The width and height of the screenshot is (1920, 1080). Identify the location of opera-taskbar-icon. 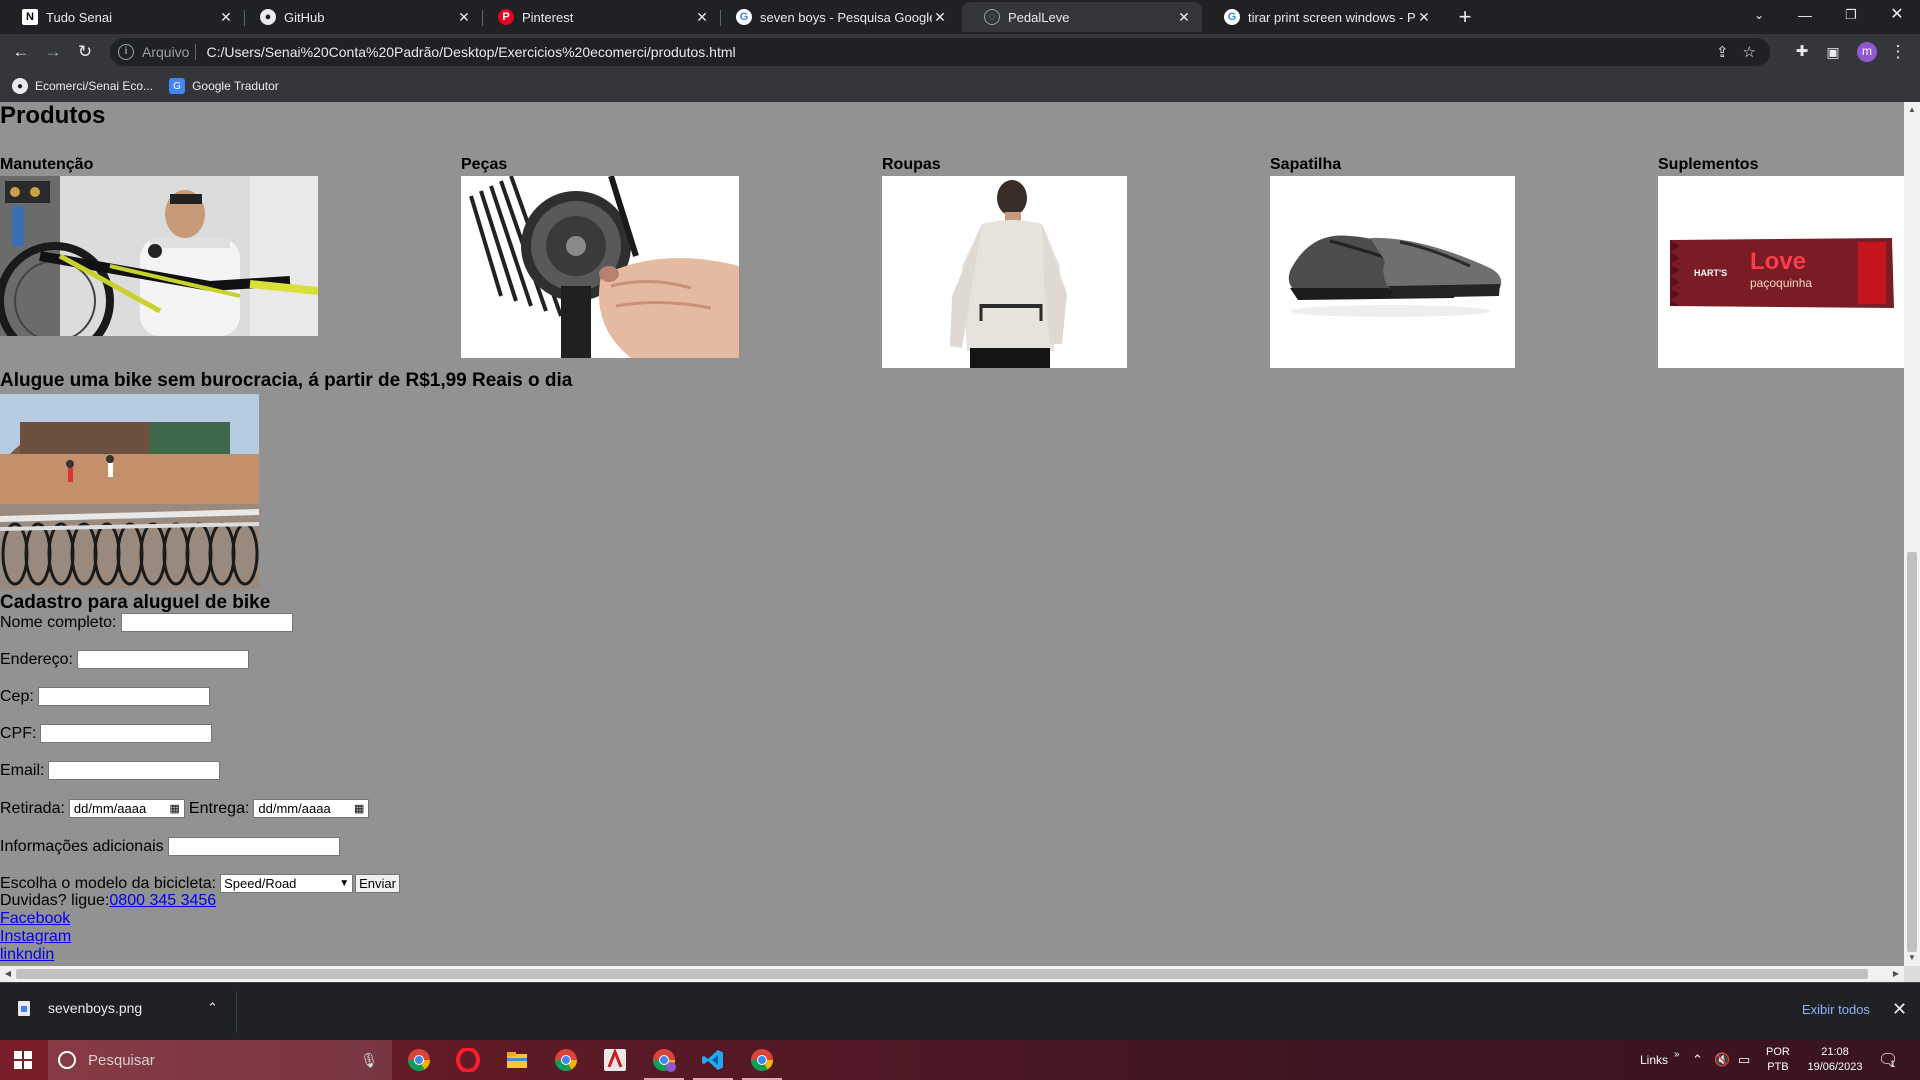
(468, 1060).